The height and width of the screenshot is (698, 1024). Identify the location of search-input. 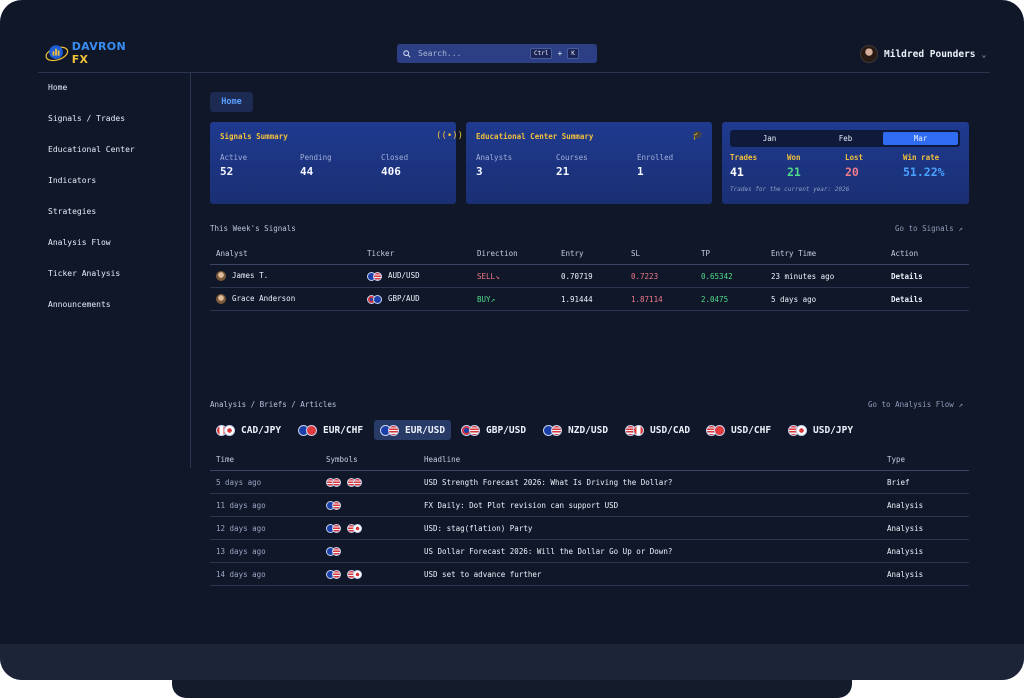
(473, 53).